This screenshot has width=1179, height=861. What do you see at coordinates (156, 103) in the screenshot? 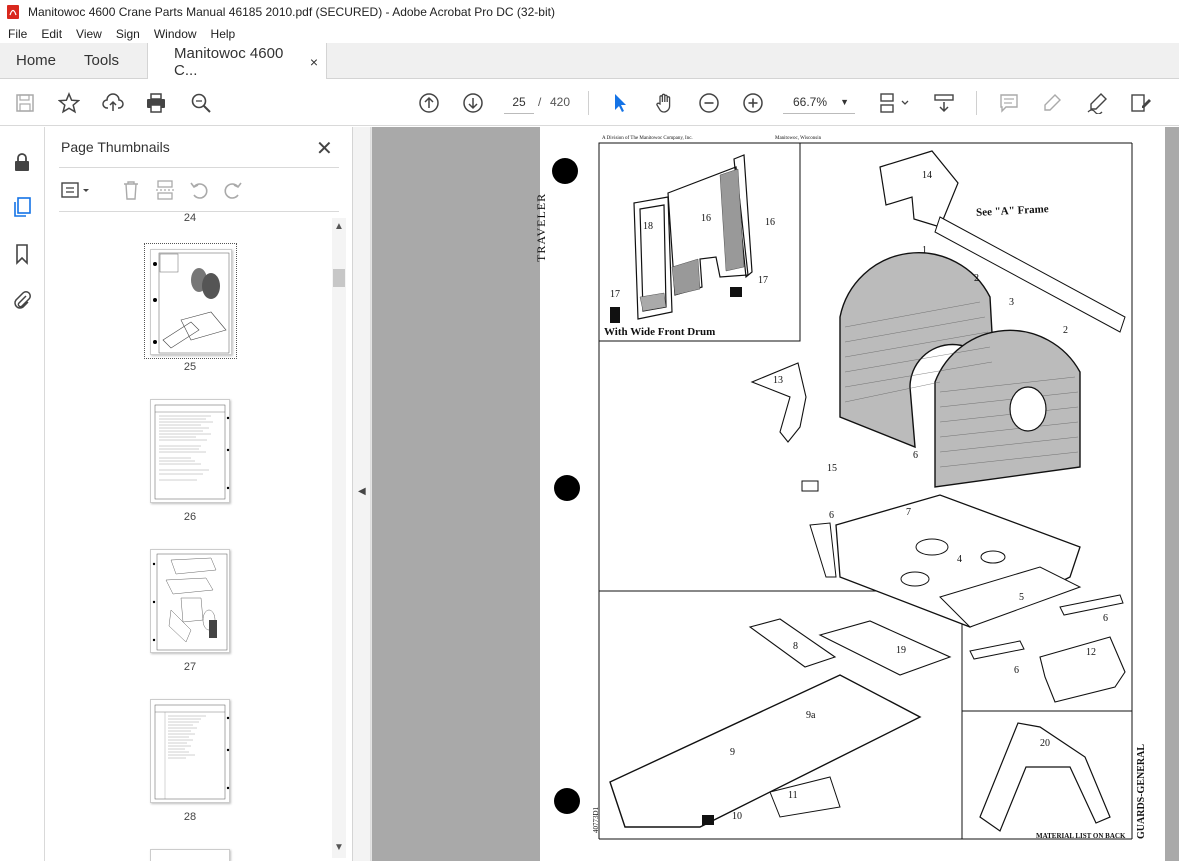
I see `print-icon` at bounding box center [156, 103].